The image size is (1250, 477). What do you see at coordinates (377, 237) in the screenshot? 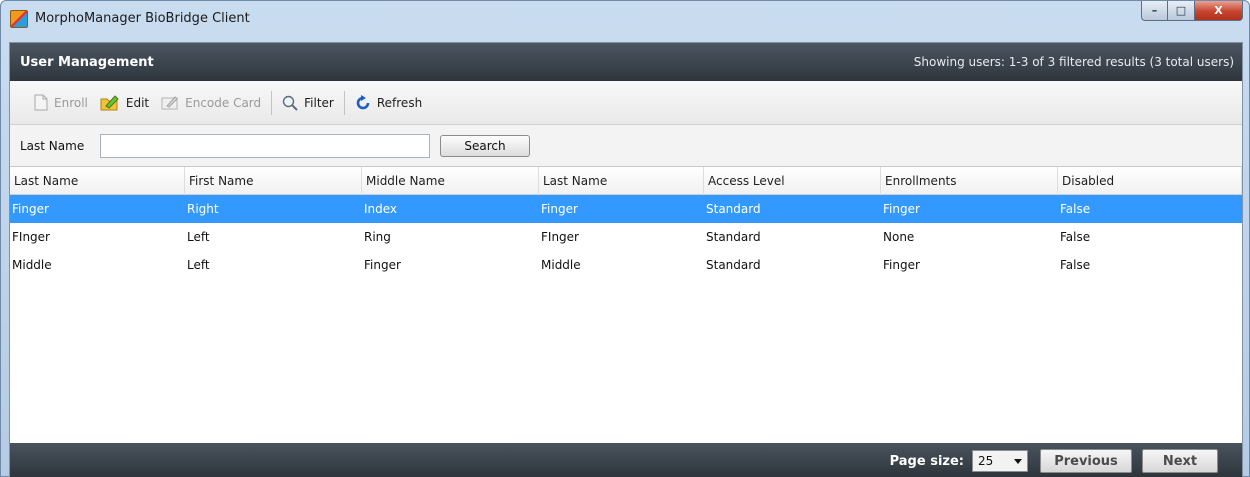
I see `table-cell: Ring` at bounding box center [377, 237].